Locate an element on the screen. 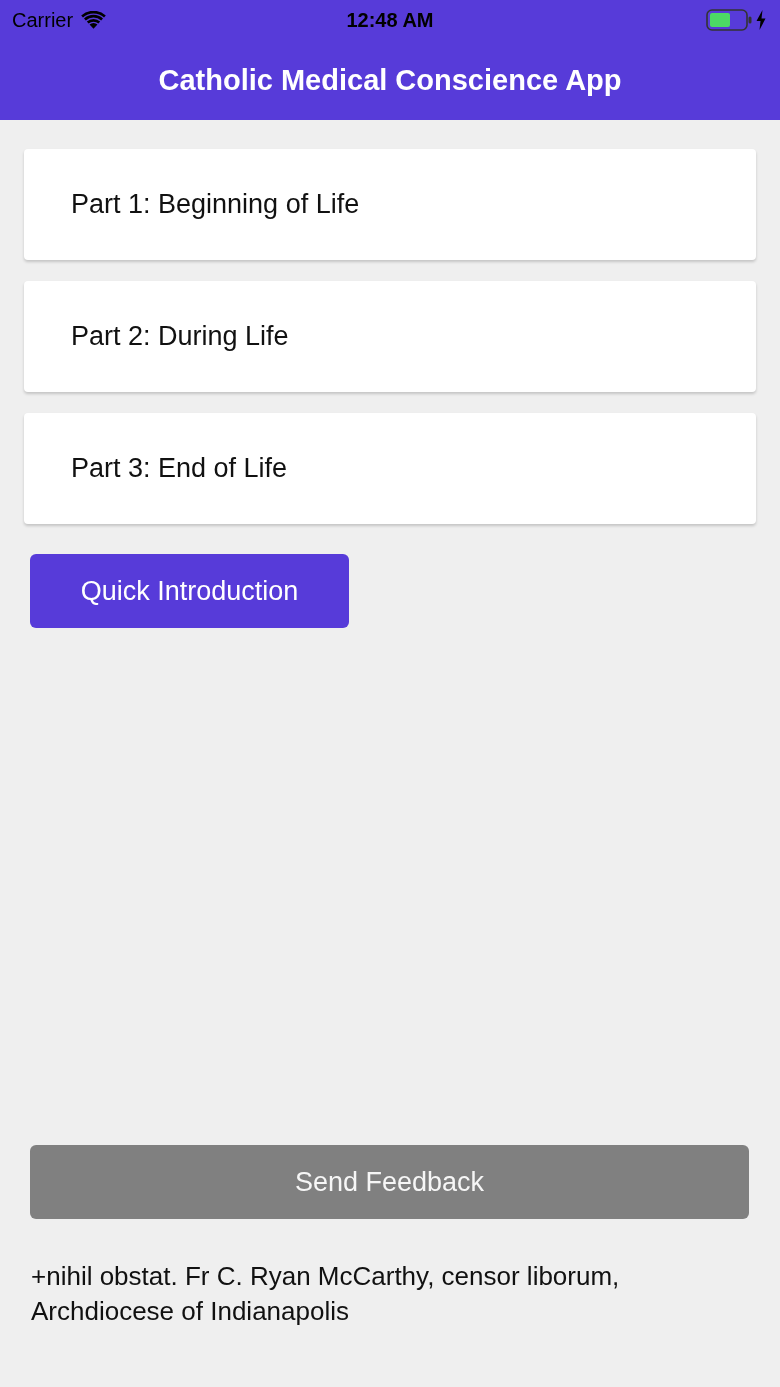  battery-icon is located at coordinates (729, 20).